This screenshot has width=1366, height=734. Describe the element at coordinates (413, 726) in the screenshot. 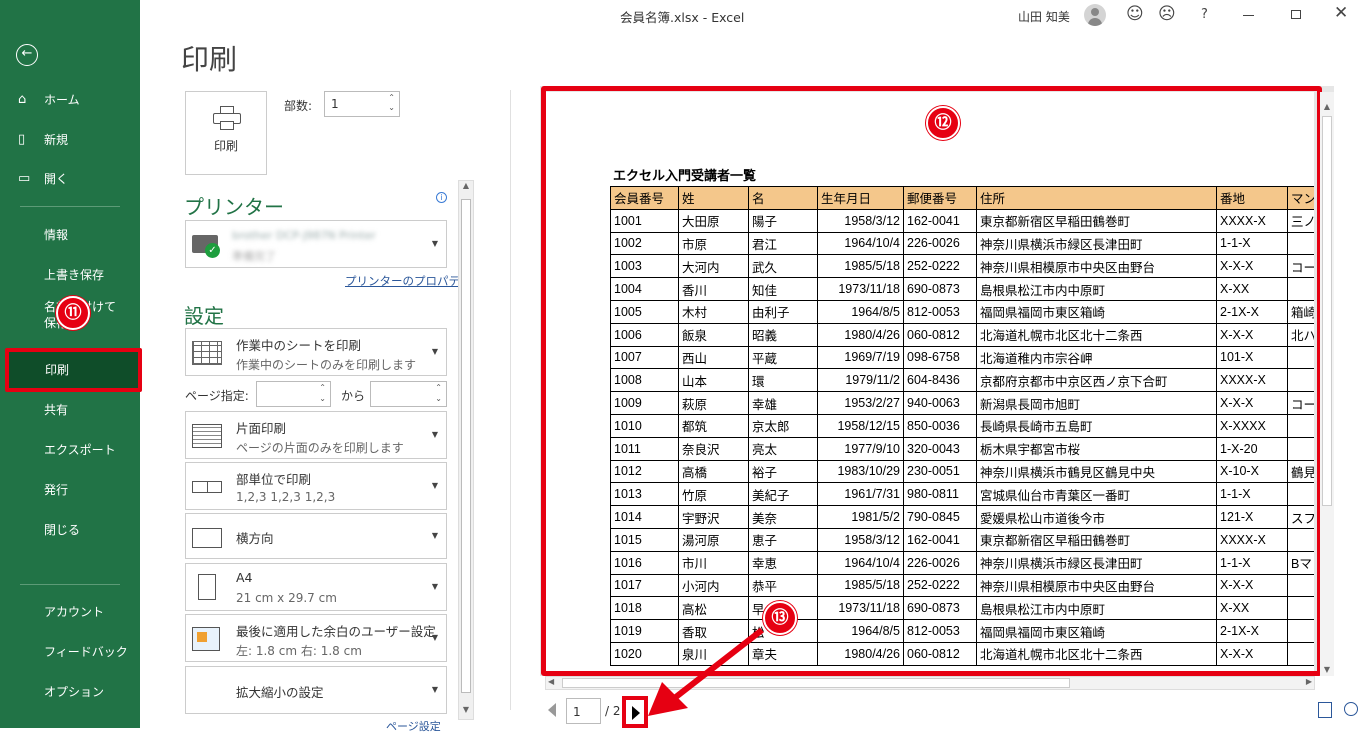

I see `page-setup-link: ページ設定` at that location.